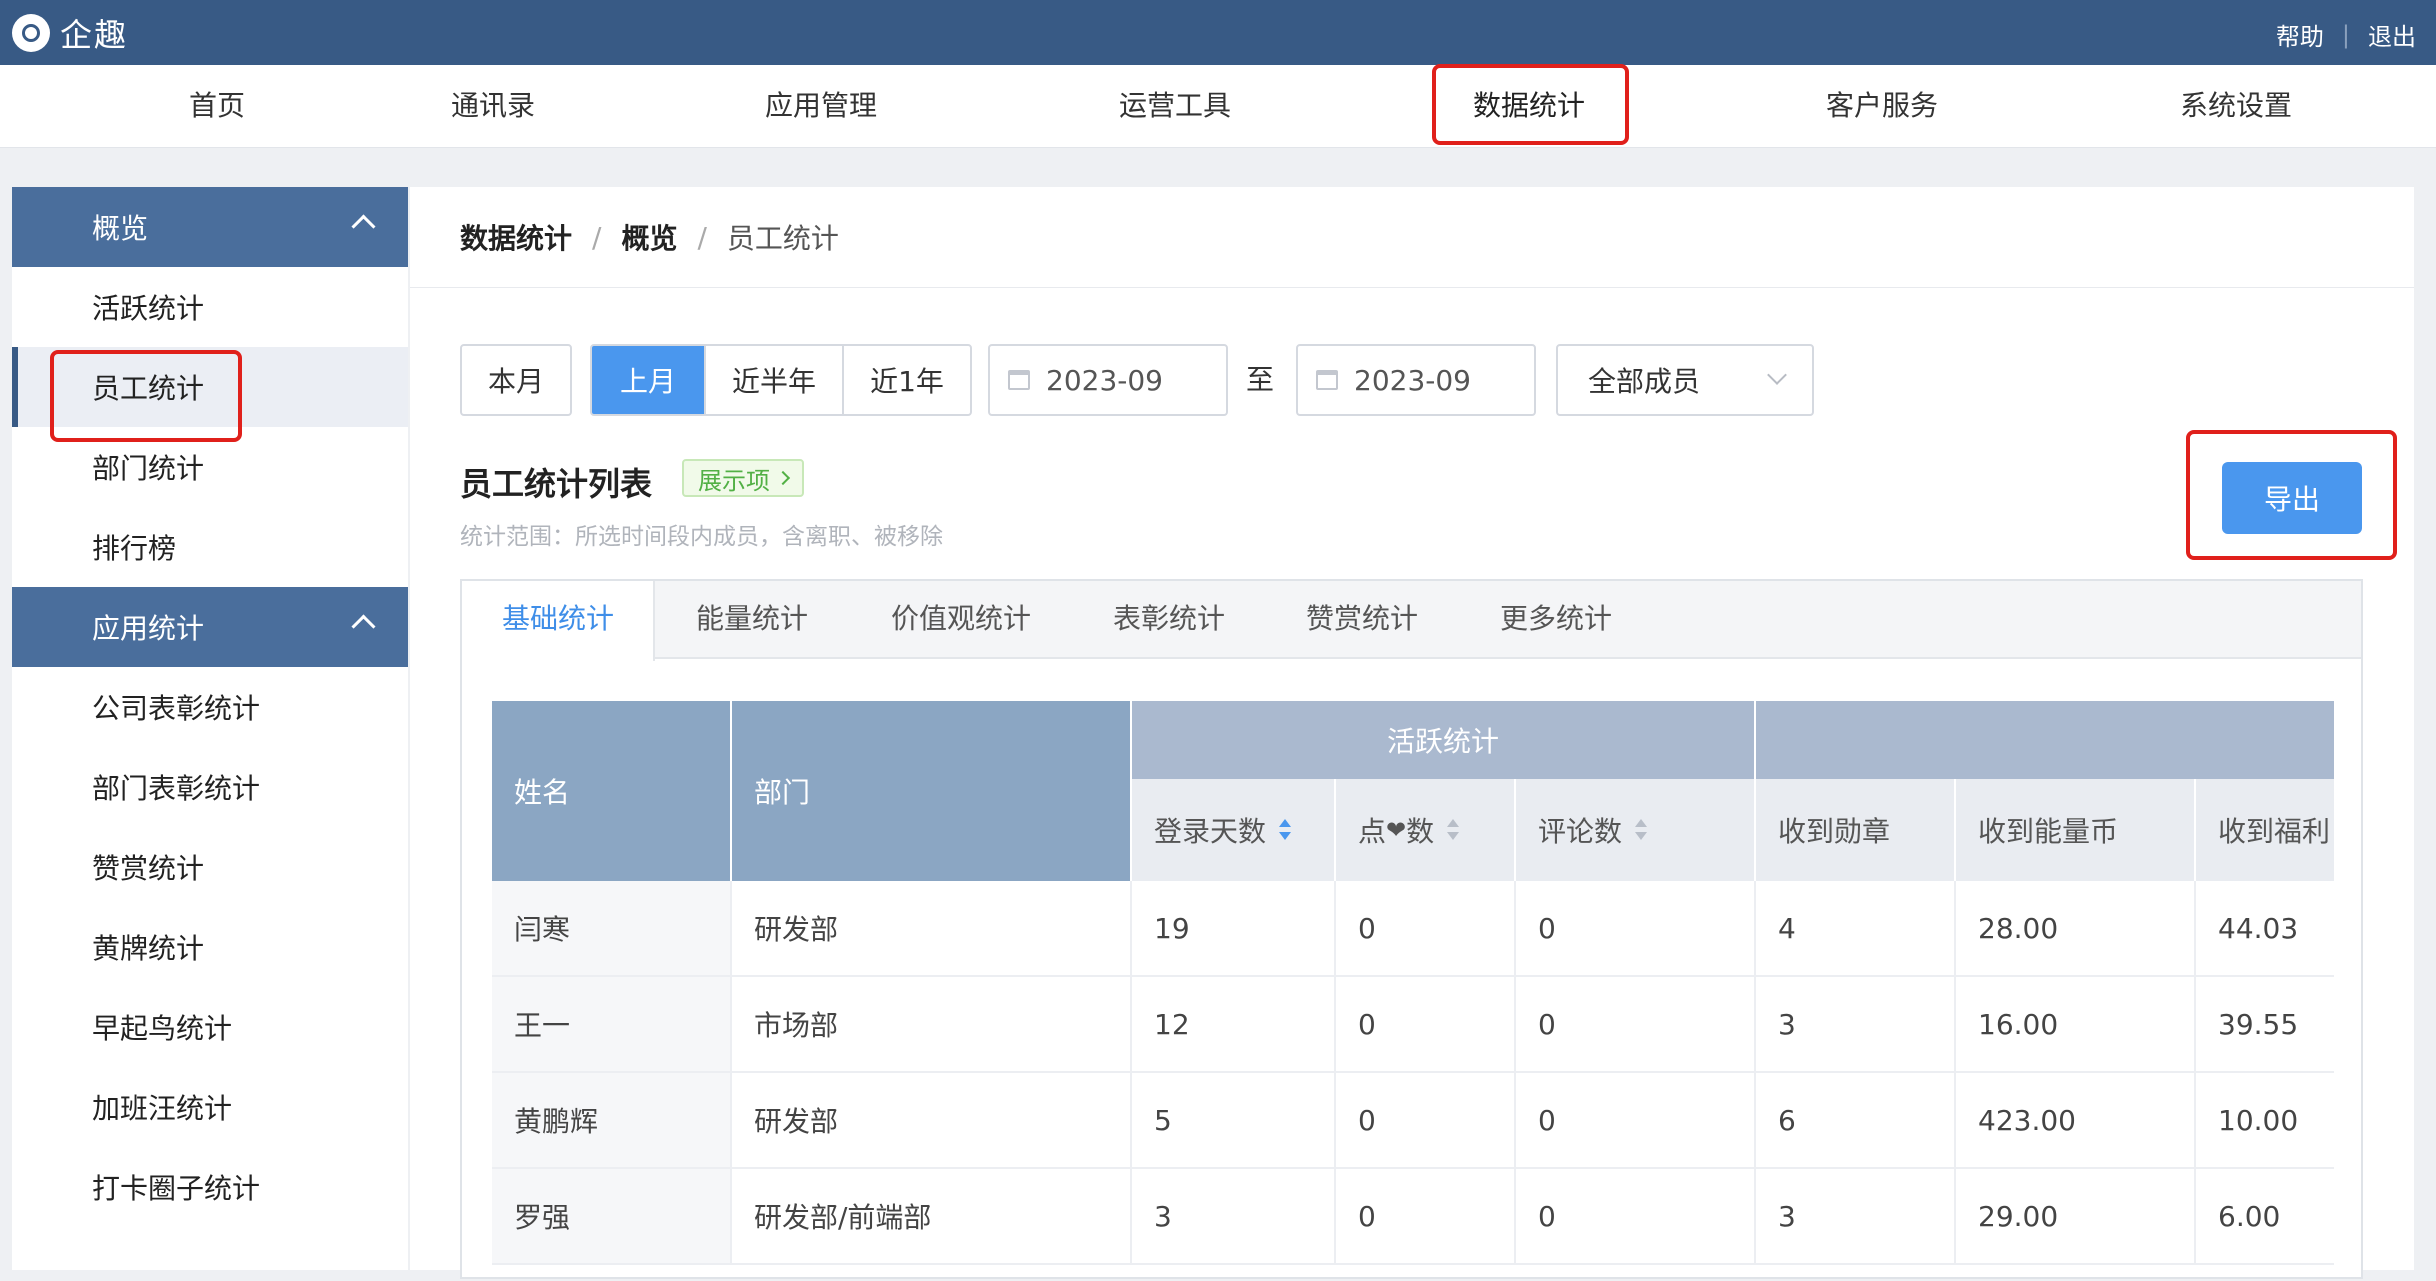  I want to click on date-range-to-label: 至, so click(1260, 379).